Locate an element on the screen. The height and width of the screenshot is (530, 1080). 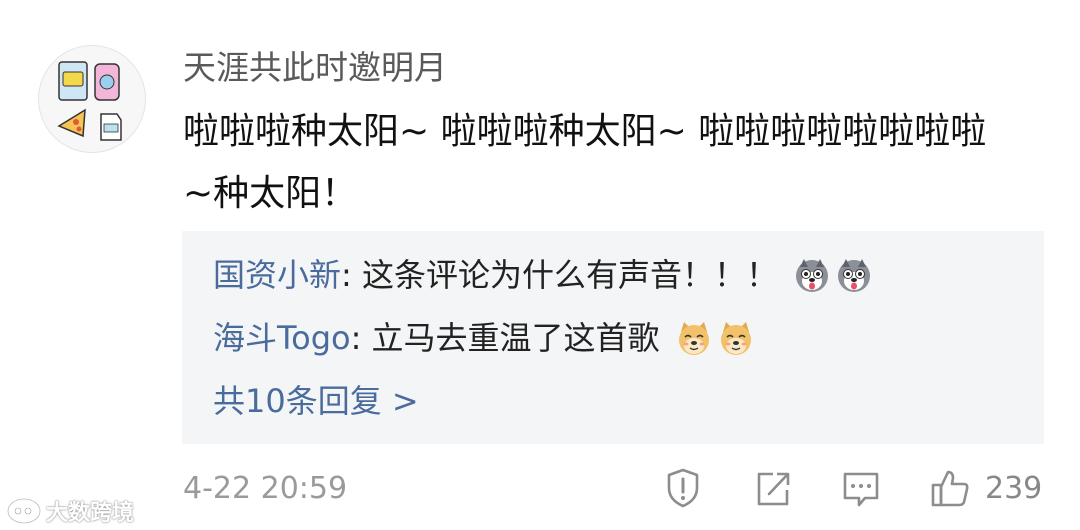
watermark-logo-icon is located at coordinates (24, 511).